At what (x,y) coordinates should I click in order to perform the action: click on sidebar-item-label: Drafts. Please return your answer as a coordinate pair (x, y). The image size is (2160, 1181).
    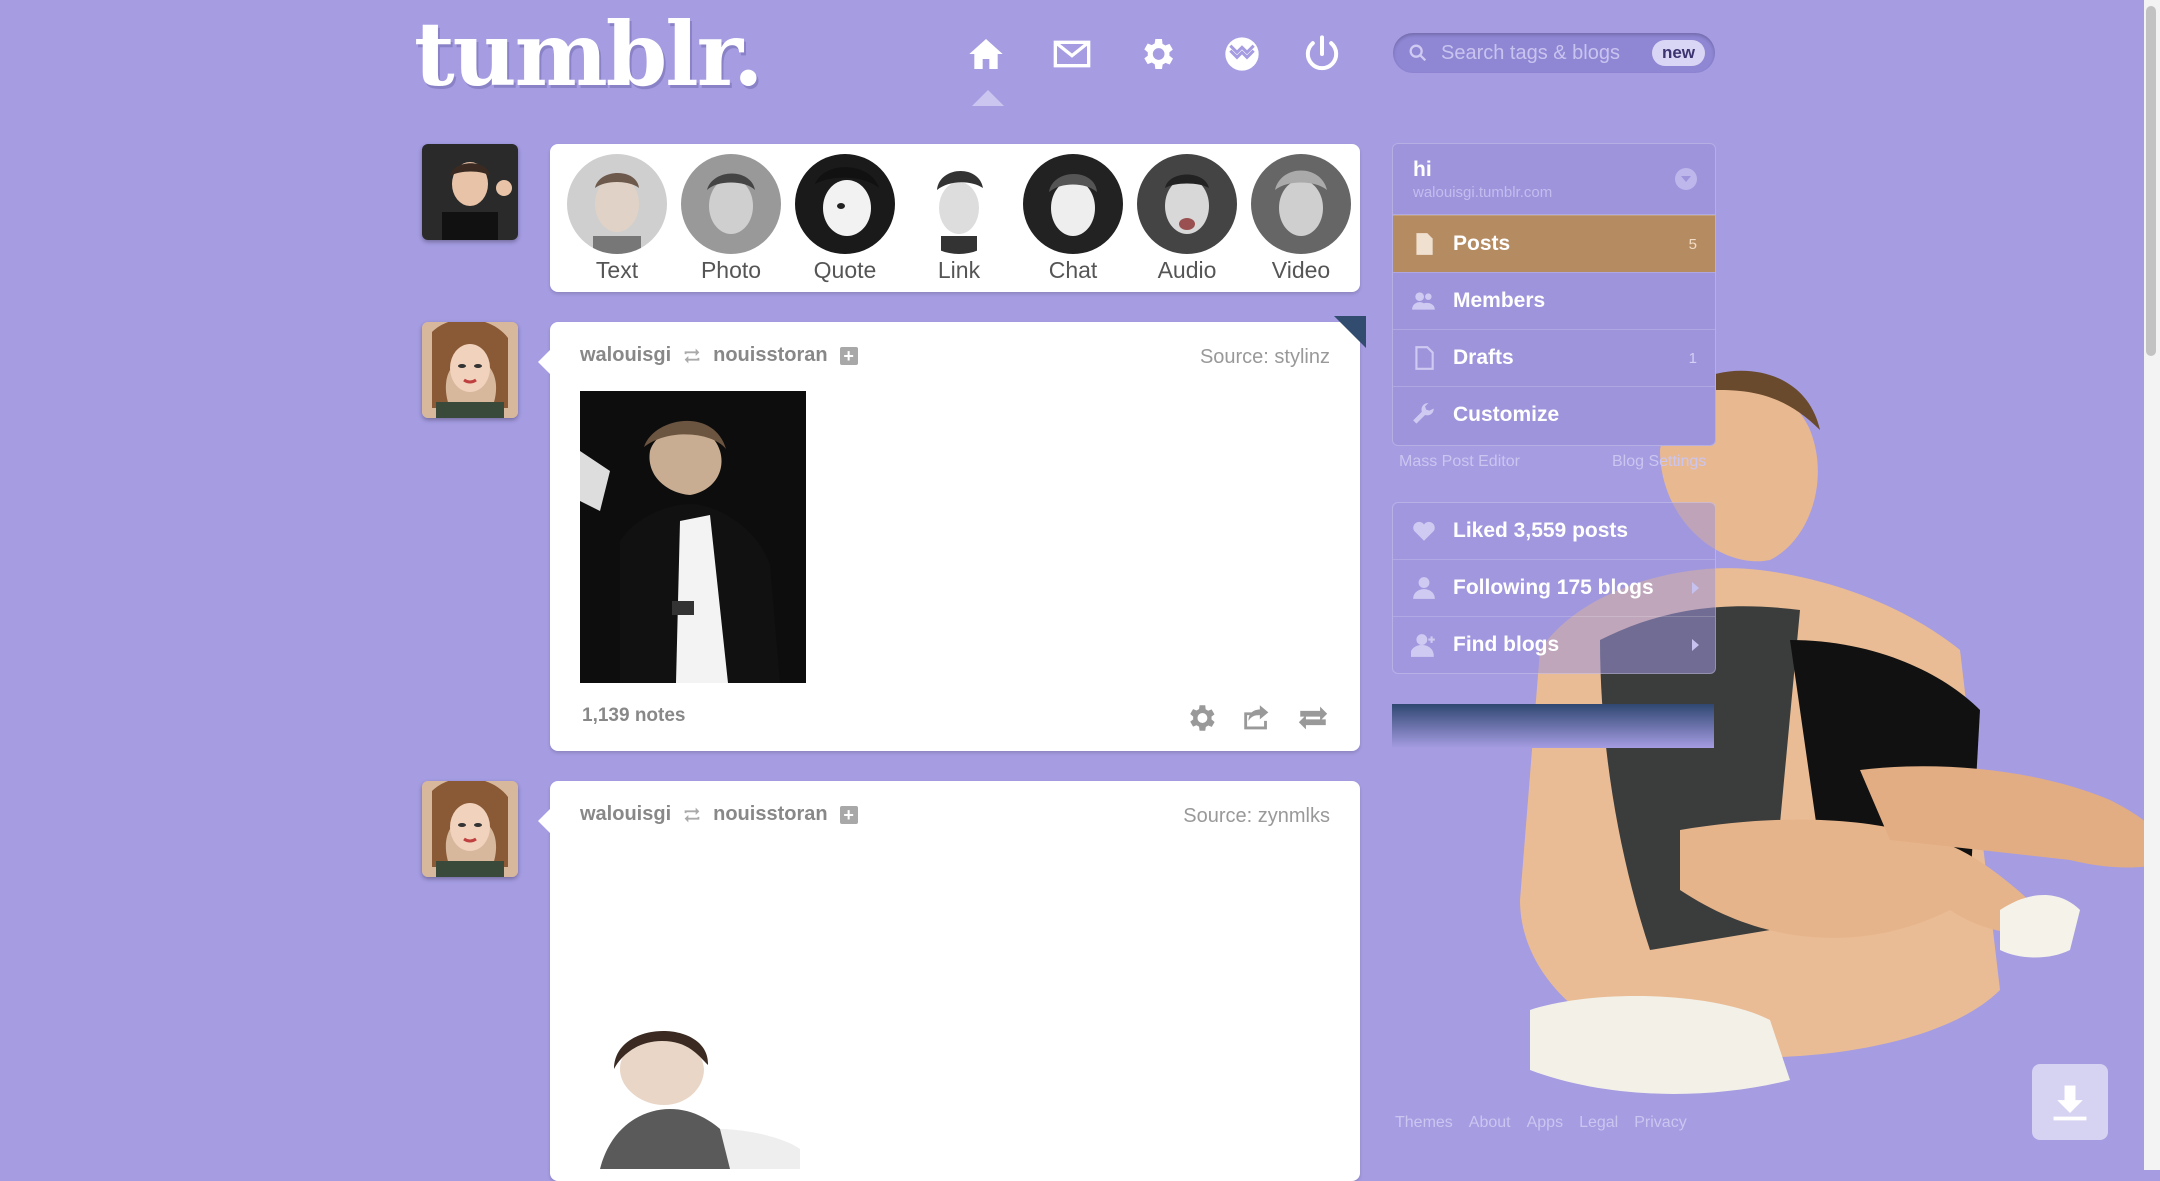
    Looking at the image, I should click on (1483, 357).